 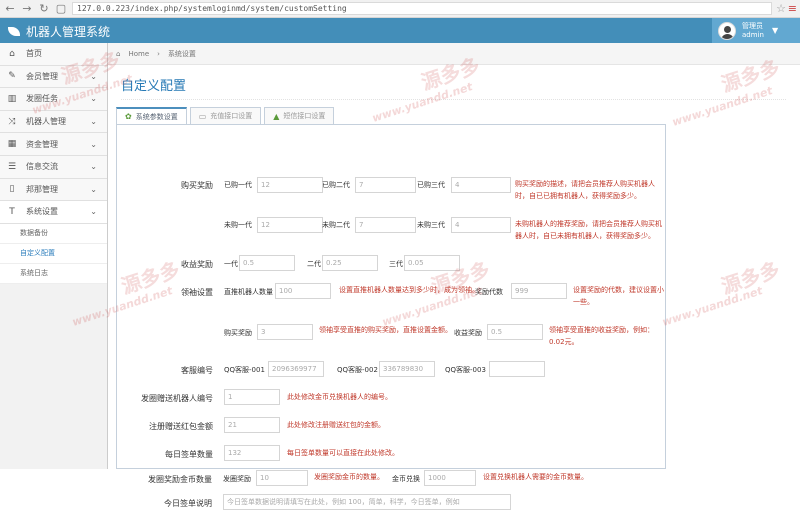 I want to click on sidebar-item-settings: T 系统设置 ⌄, so click(x=53, y=212).